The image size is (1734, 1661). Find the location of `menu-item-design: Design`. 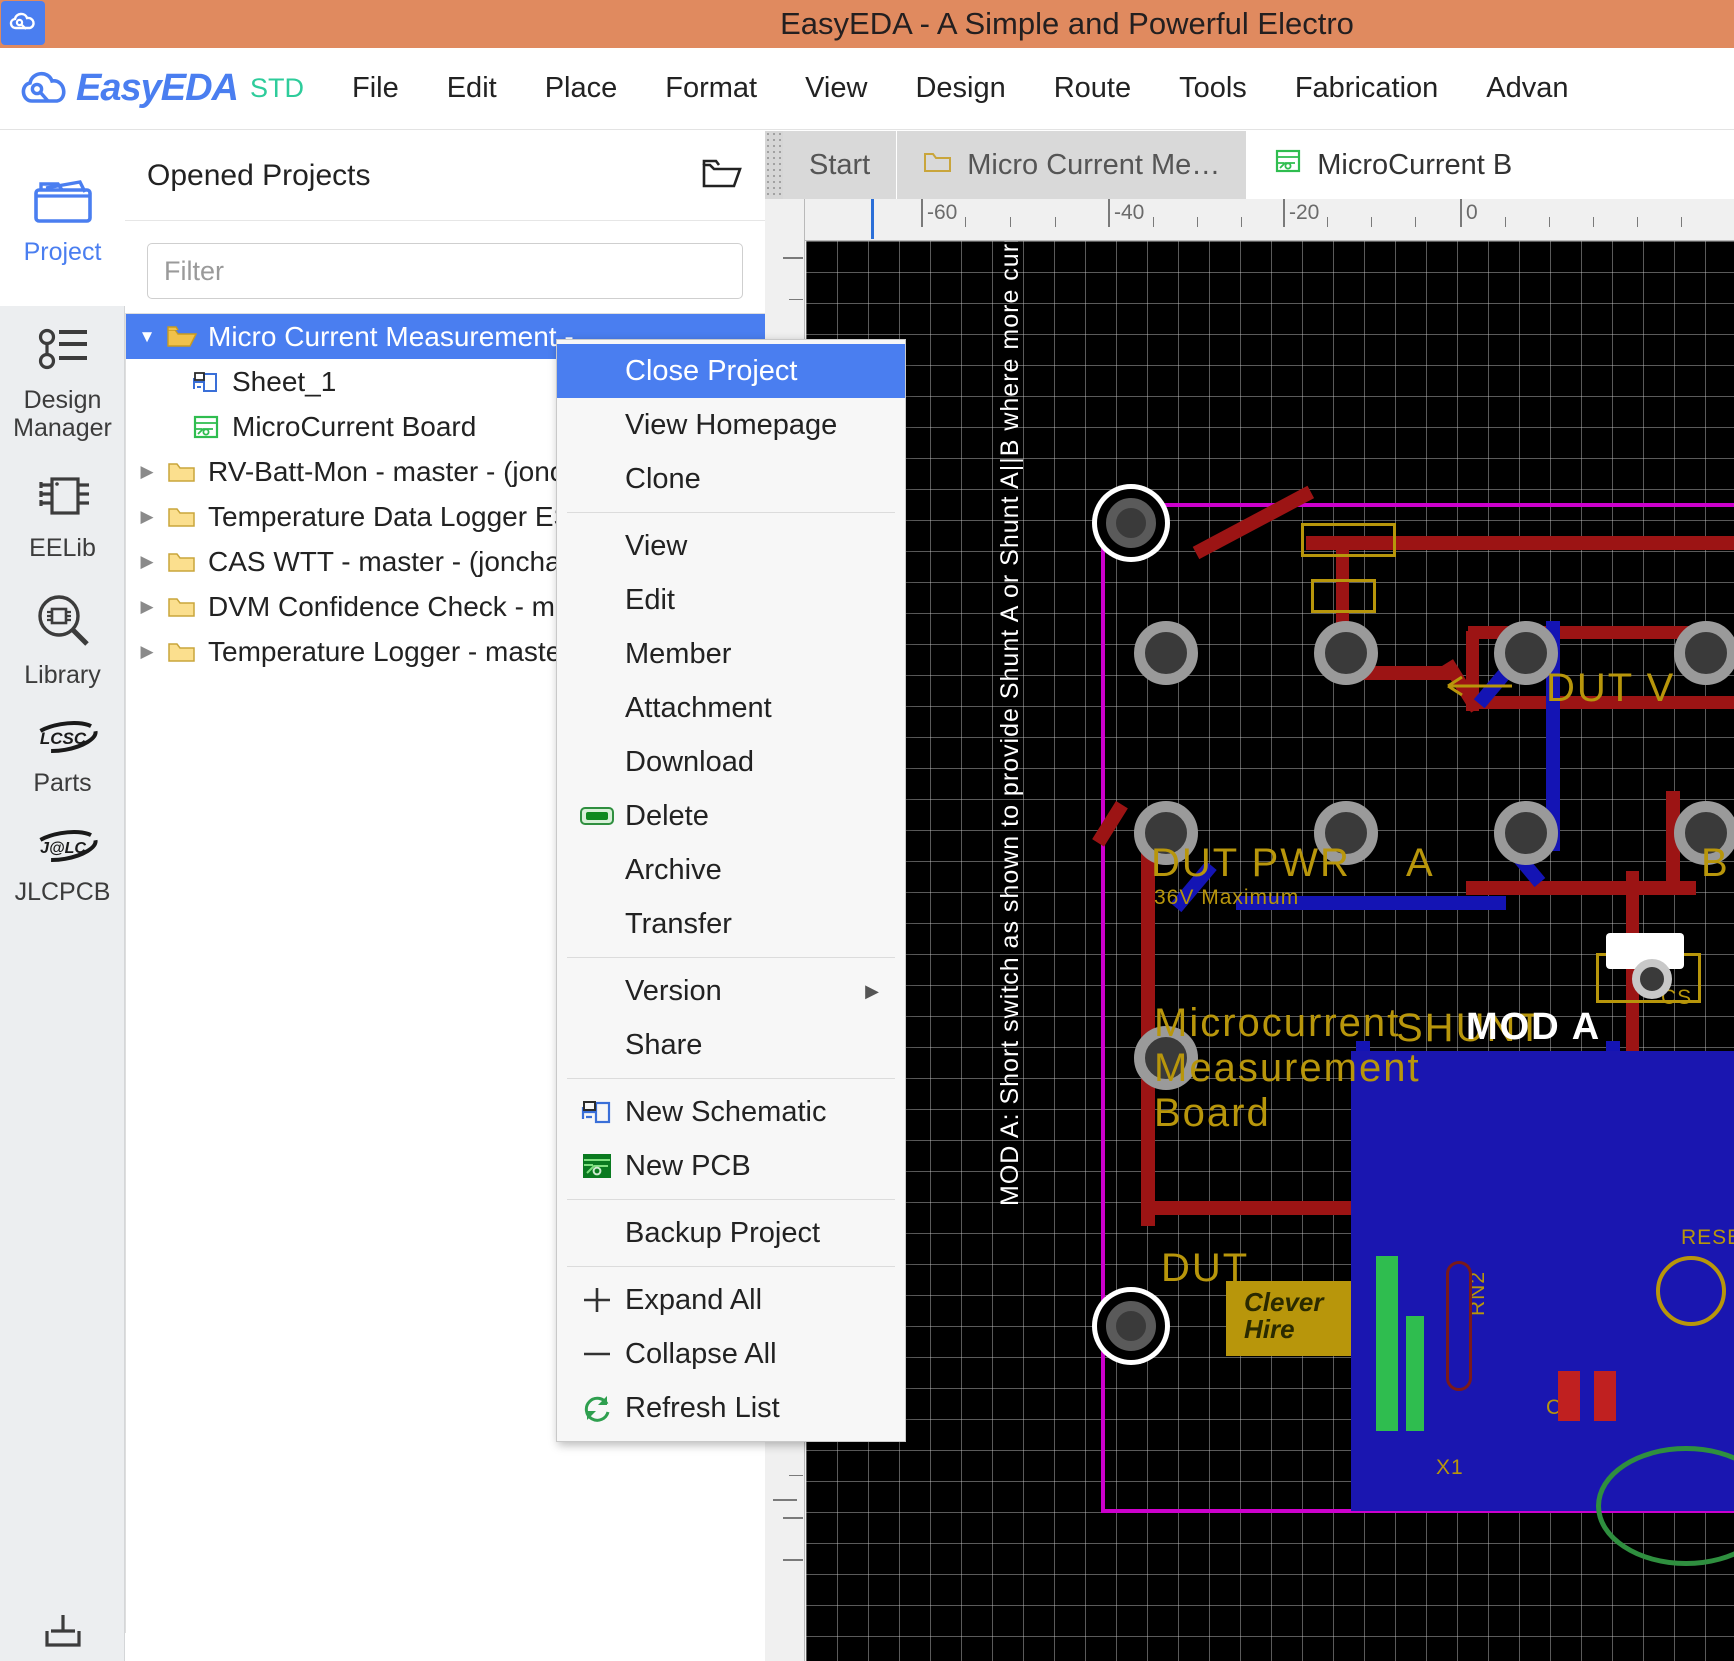

menu-item-design: Design is located at coordinates (960, 88).